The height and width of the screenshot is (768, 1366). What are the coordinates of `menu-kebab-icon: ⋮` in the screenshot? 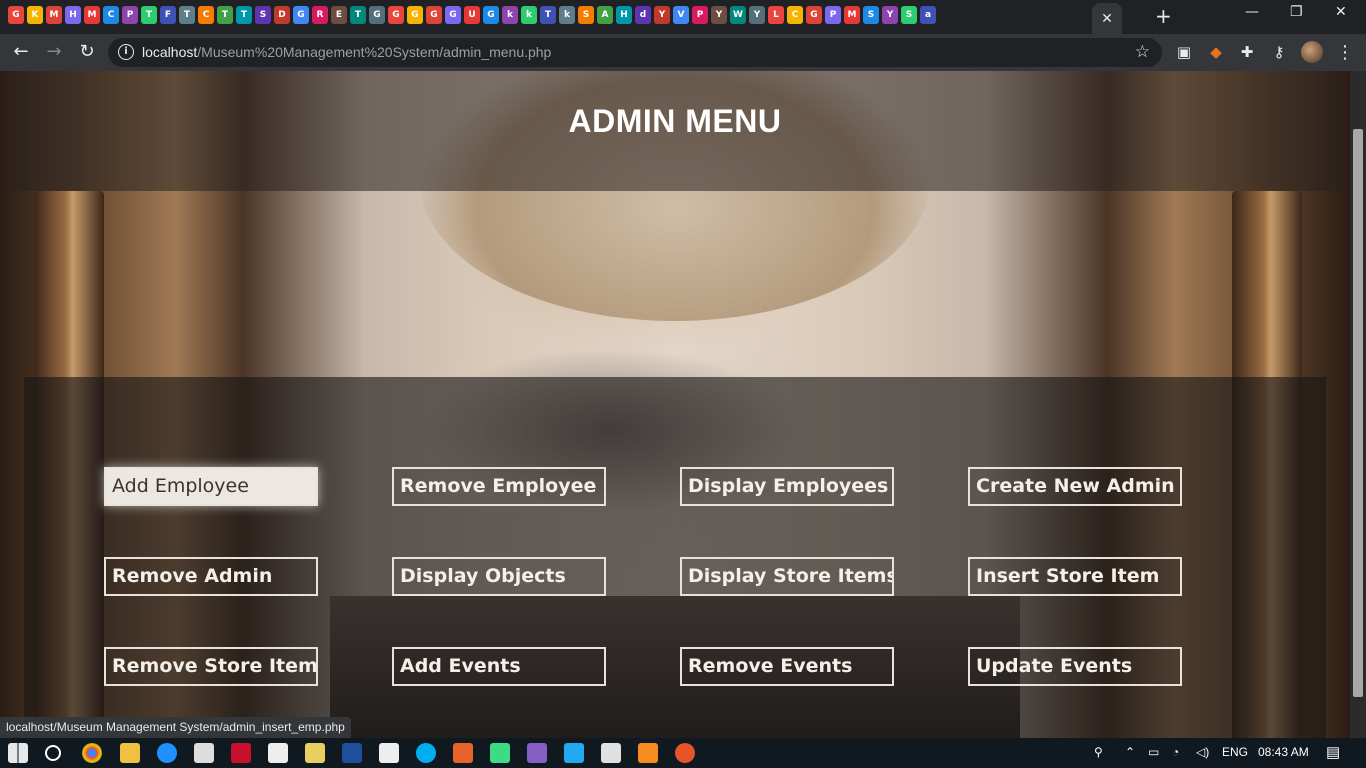 It's located at (1345, 52).